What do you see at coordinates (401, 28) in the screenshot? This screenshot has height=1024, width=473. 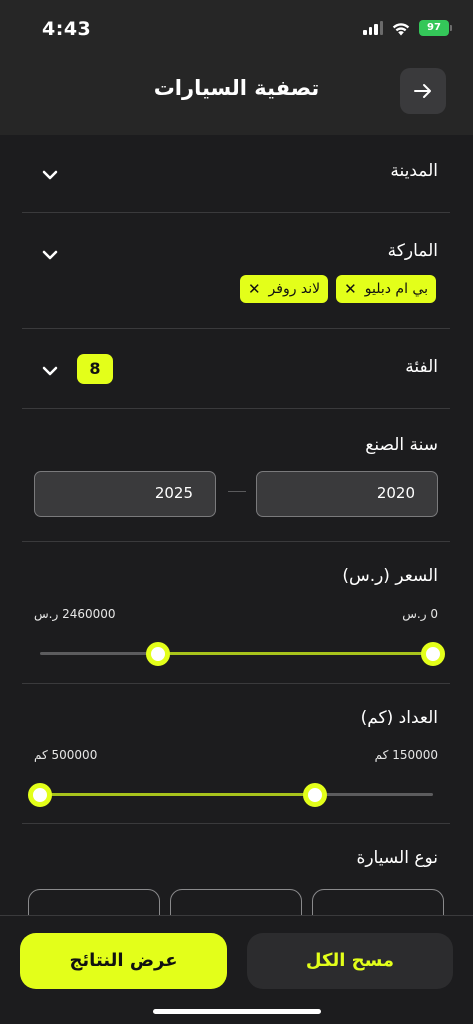 I see `wifi-icon` at bounding box center [401, 28].